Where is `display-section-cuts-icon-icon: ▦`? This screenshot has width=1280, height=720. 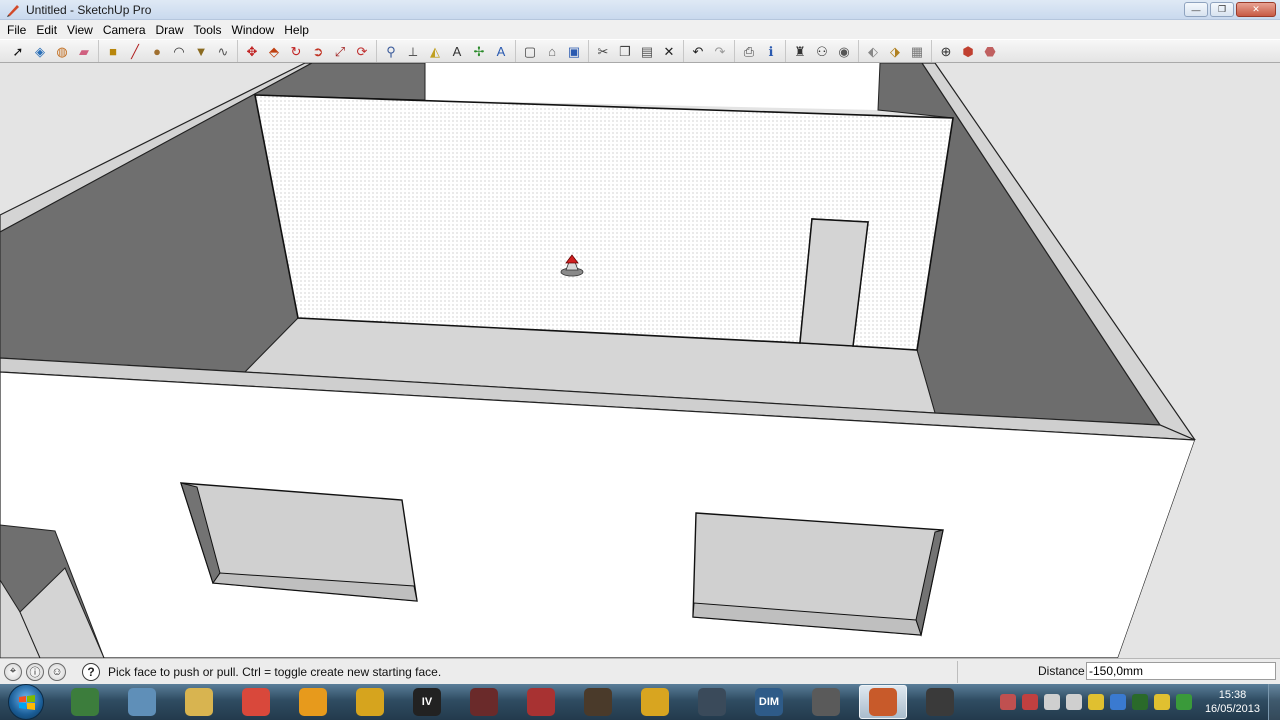
display-section-cuts-icon-icon: ▦ is located at coordinates (917, 51).